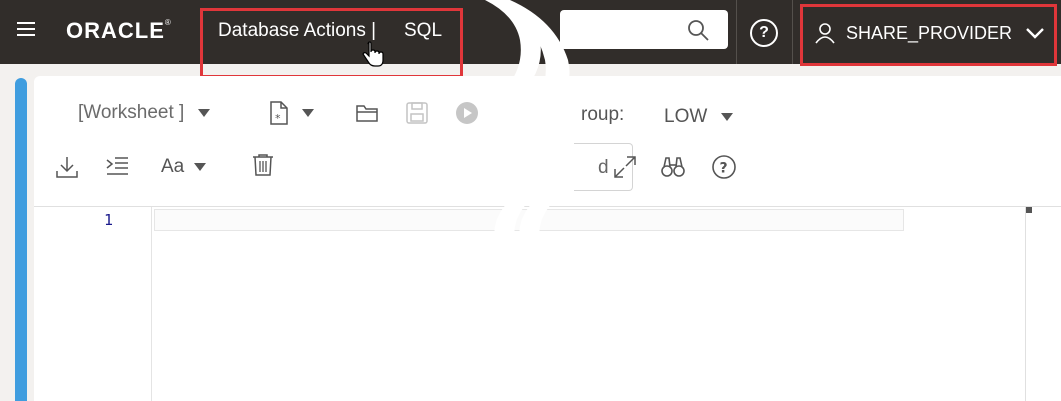  Describe the element at coordinates (290, 113) in the screenshot. I see `new-worksheet-button: *` at that location.